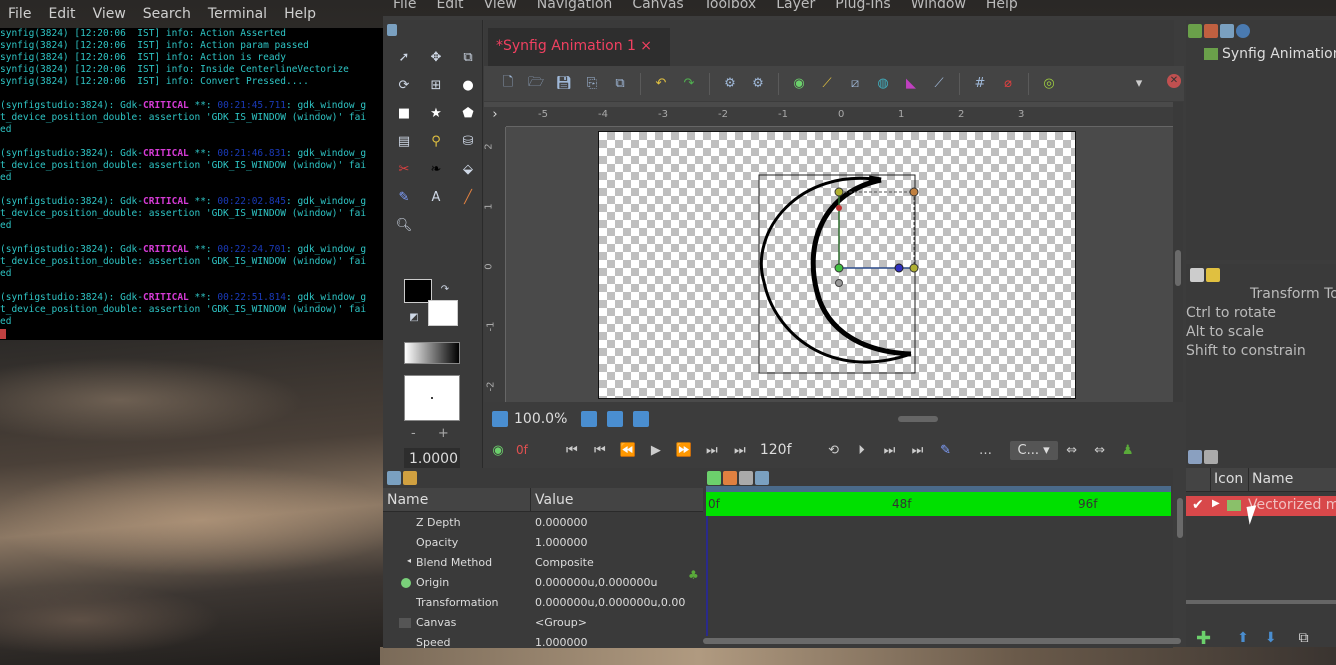 This screenshot has width=1336, height=665. What do you see at coordinates (617, 522) in the screenshot?
I see `param-value: 0.000000` at bounding box center [617, 522].